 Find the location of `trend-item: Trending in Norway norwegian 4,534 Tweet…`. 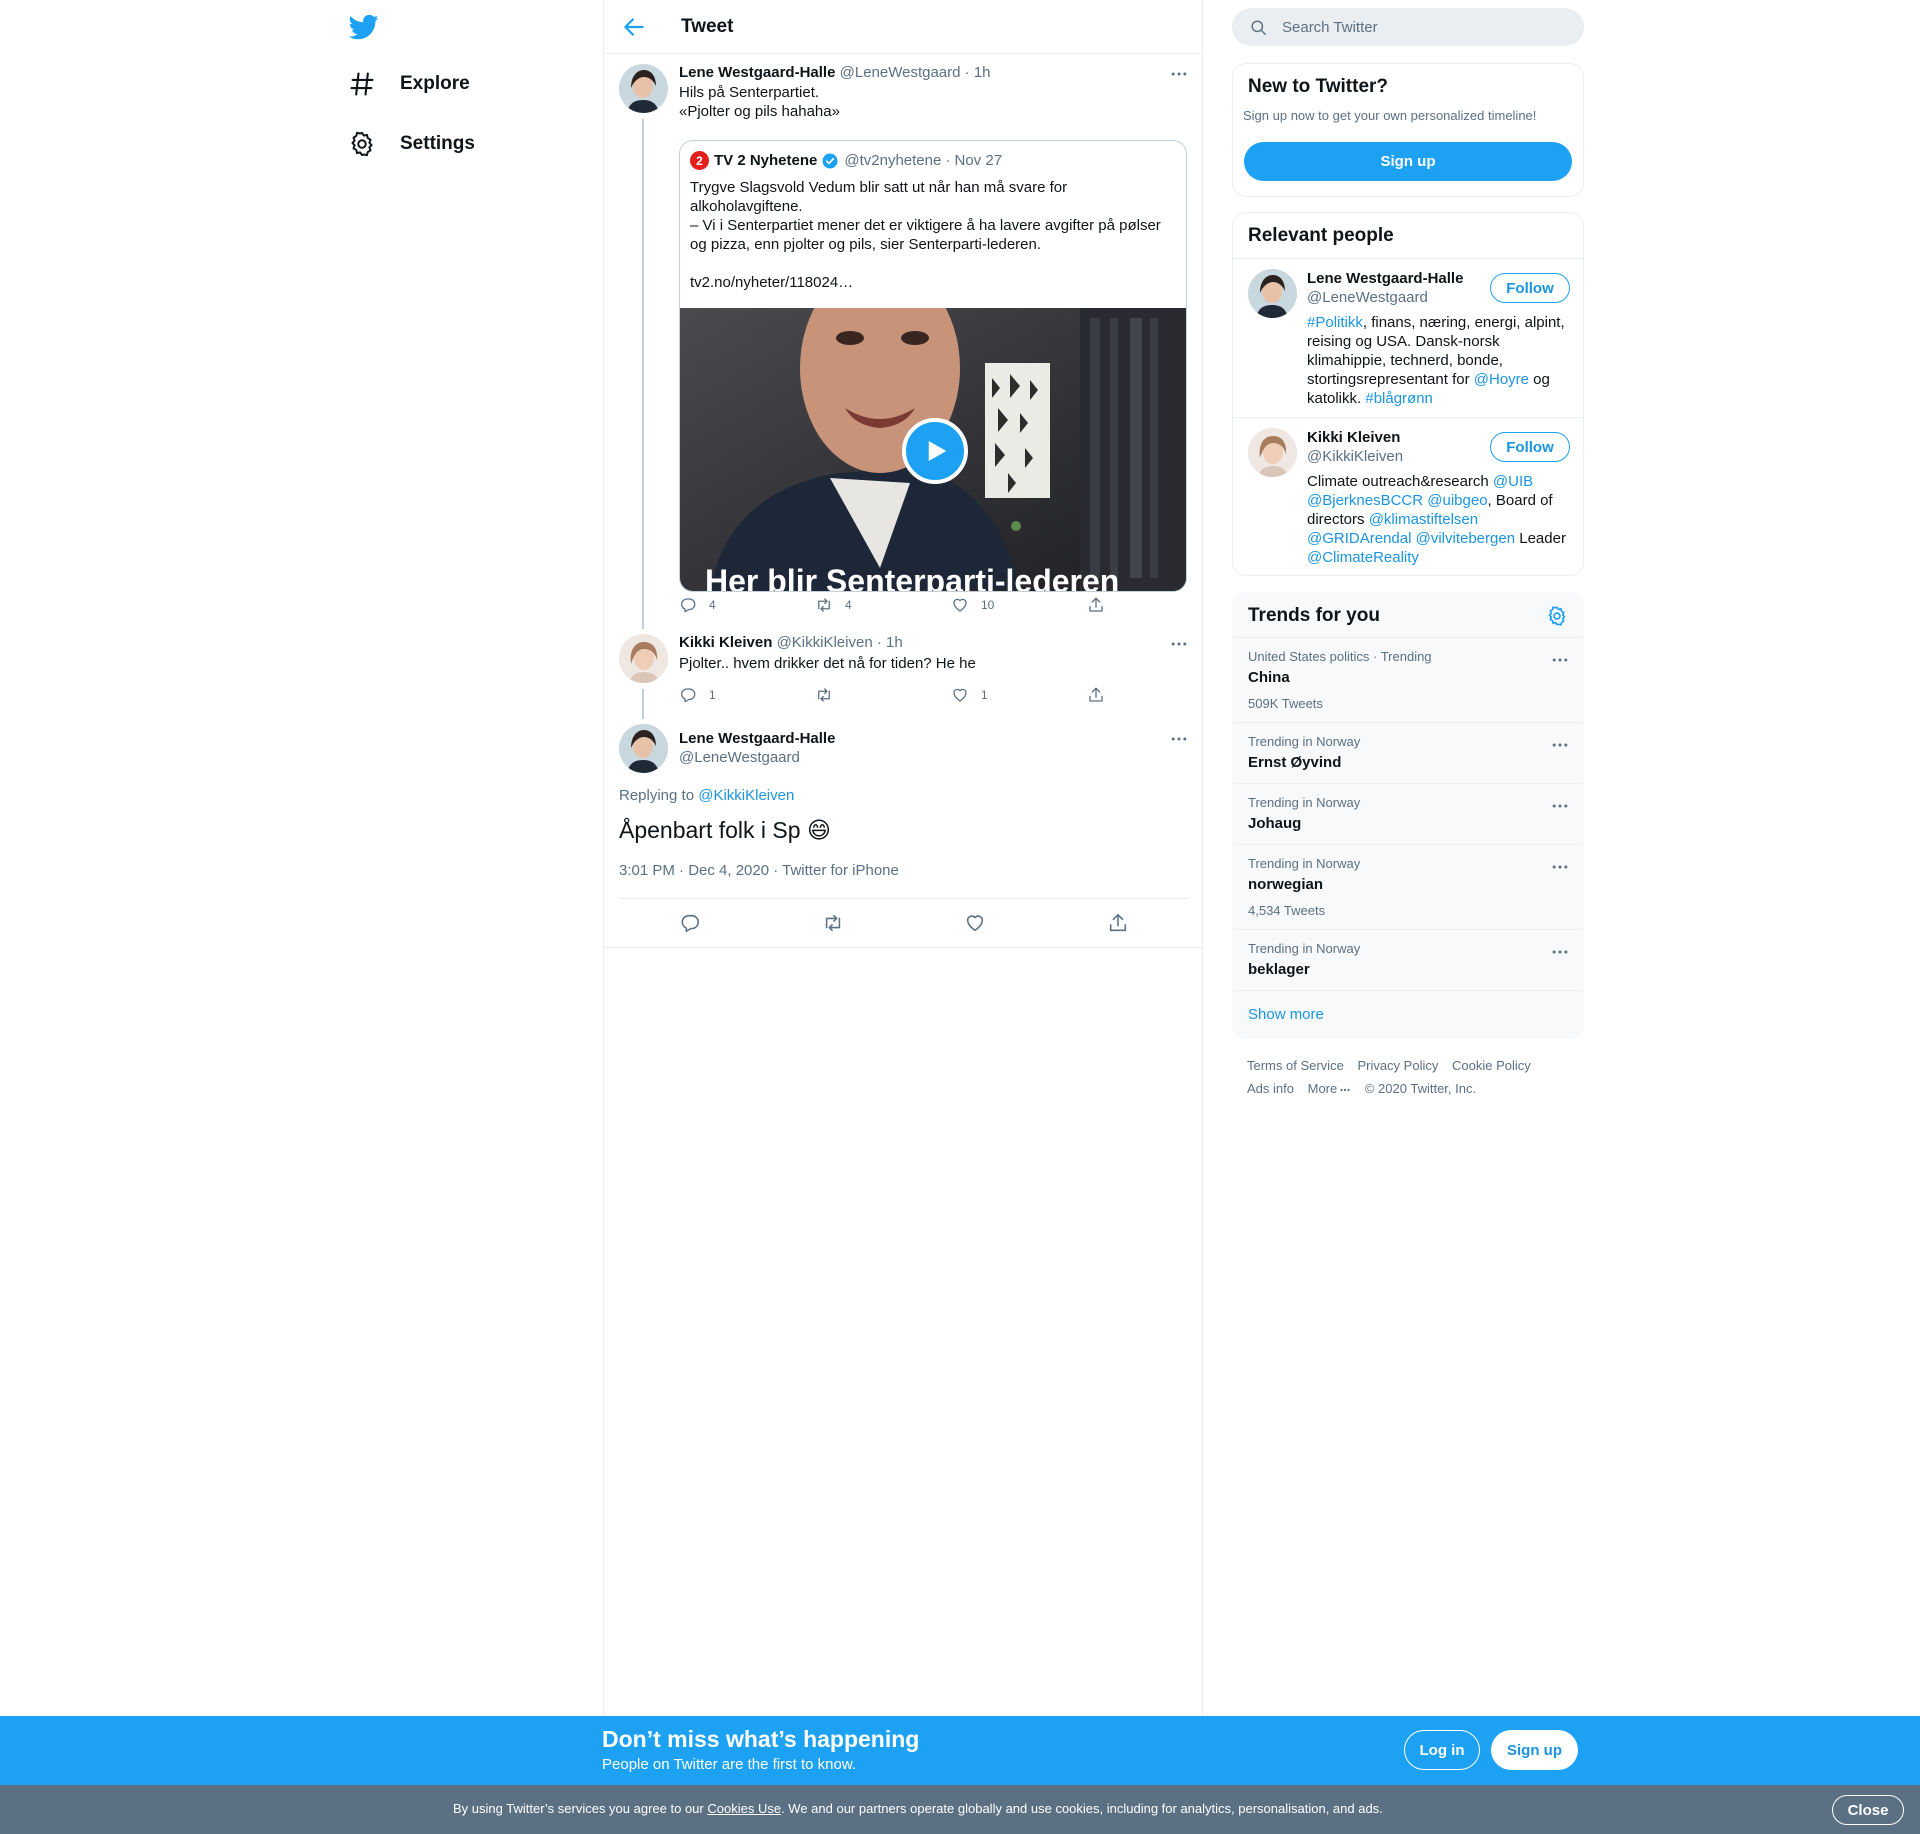

trend-item: Trending in Norway norwegian 4,534 Tweet… is located at coordinates (1408, 886).